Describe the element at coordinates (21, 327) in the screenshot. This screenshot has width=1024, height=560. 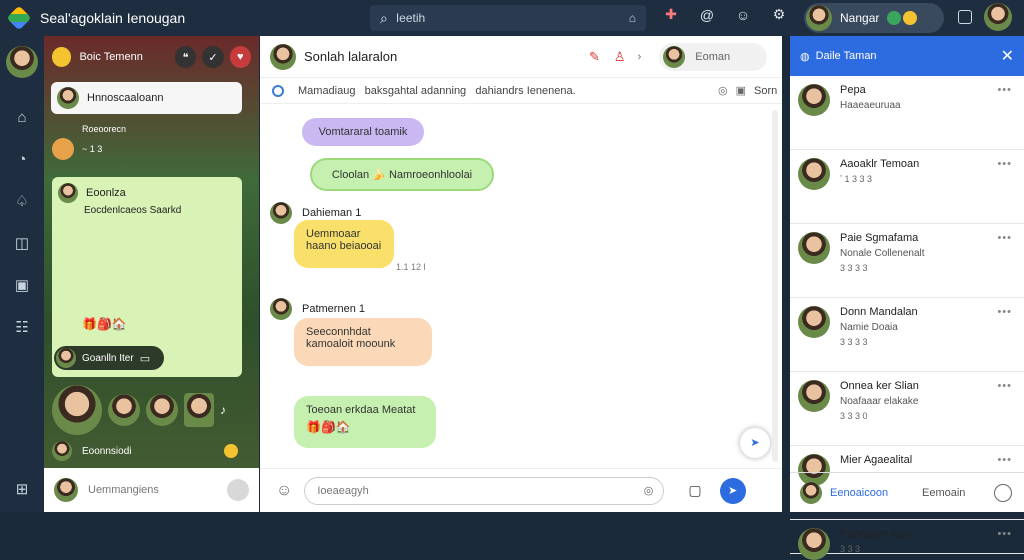
I see `group-icon: ☷` at that location.